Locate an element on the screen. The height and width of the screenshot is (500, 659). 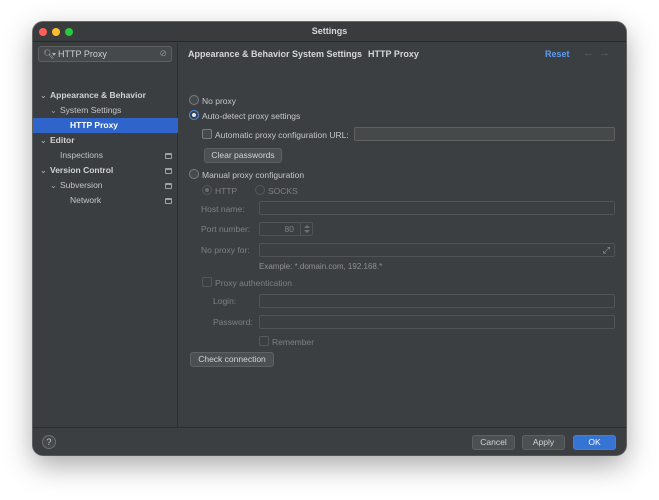
tree-item-label: Appearance & Behavior is located at coordinates (98, 95).